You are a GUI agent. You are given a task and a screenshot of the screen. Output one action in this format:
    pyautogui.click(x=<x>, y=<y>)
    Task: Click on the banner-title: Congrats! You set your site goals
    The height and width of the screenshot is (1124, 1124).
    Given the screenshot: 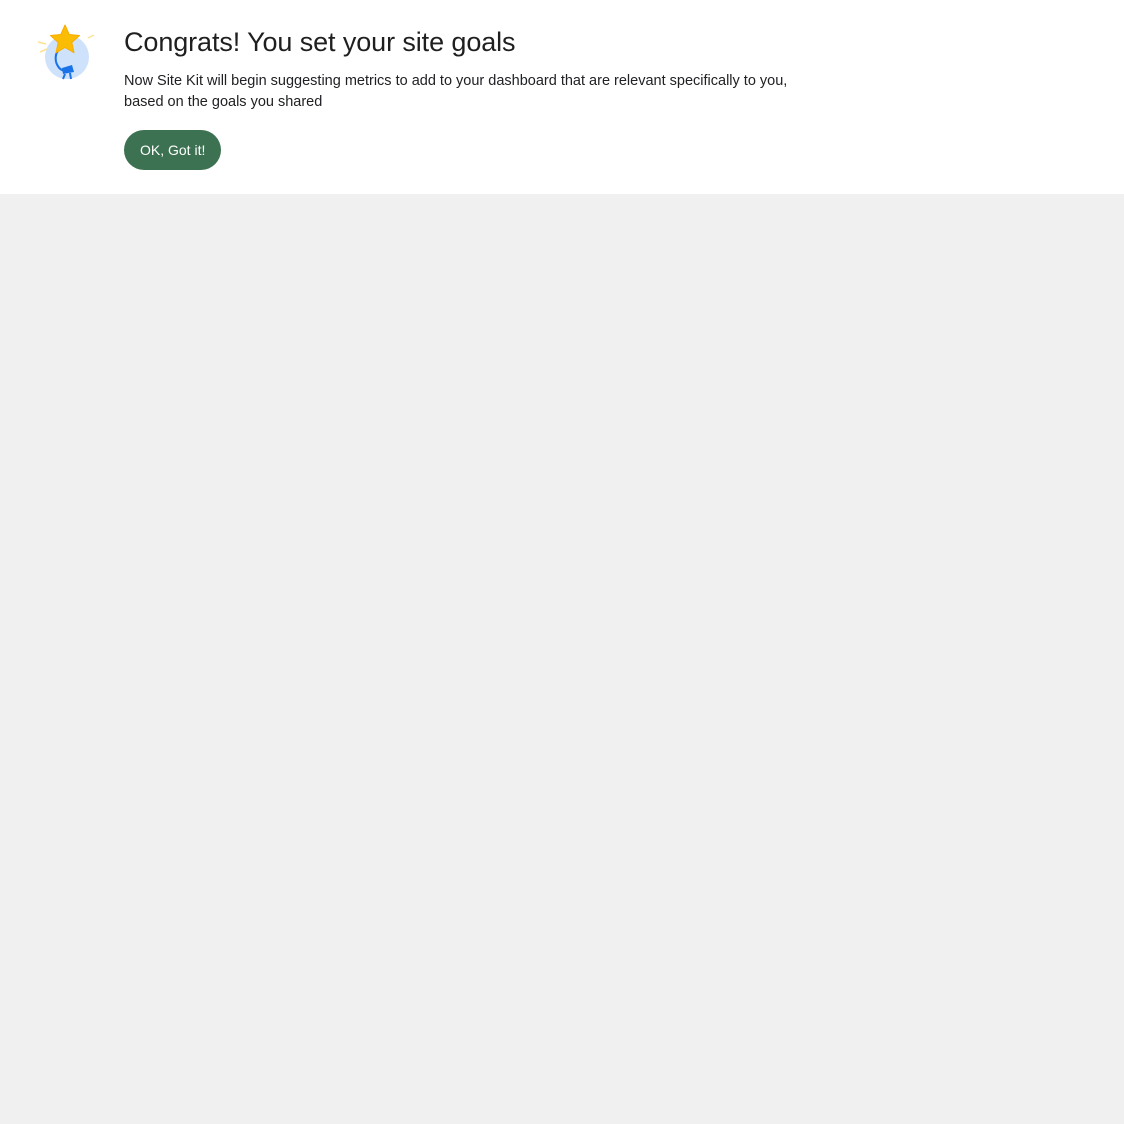 What is the action you would take?
    pyautogui.click(x=320, y=42)
    